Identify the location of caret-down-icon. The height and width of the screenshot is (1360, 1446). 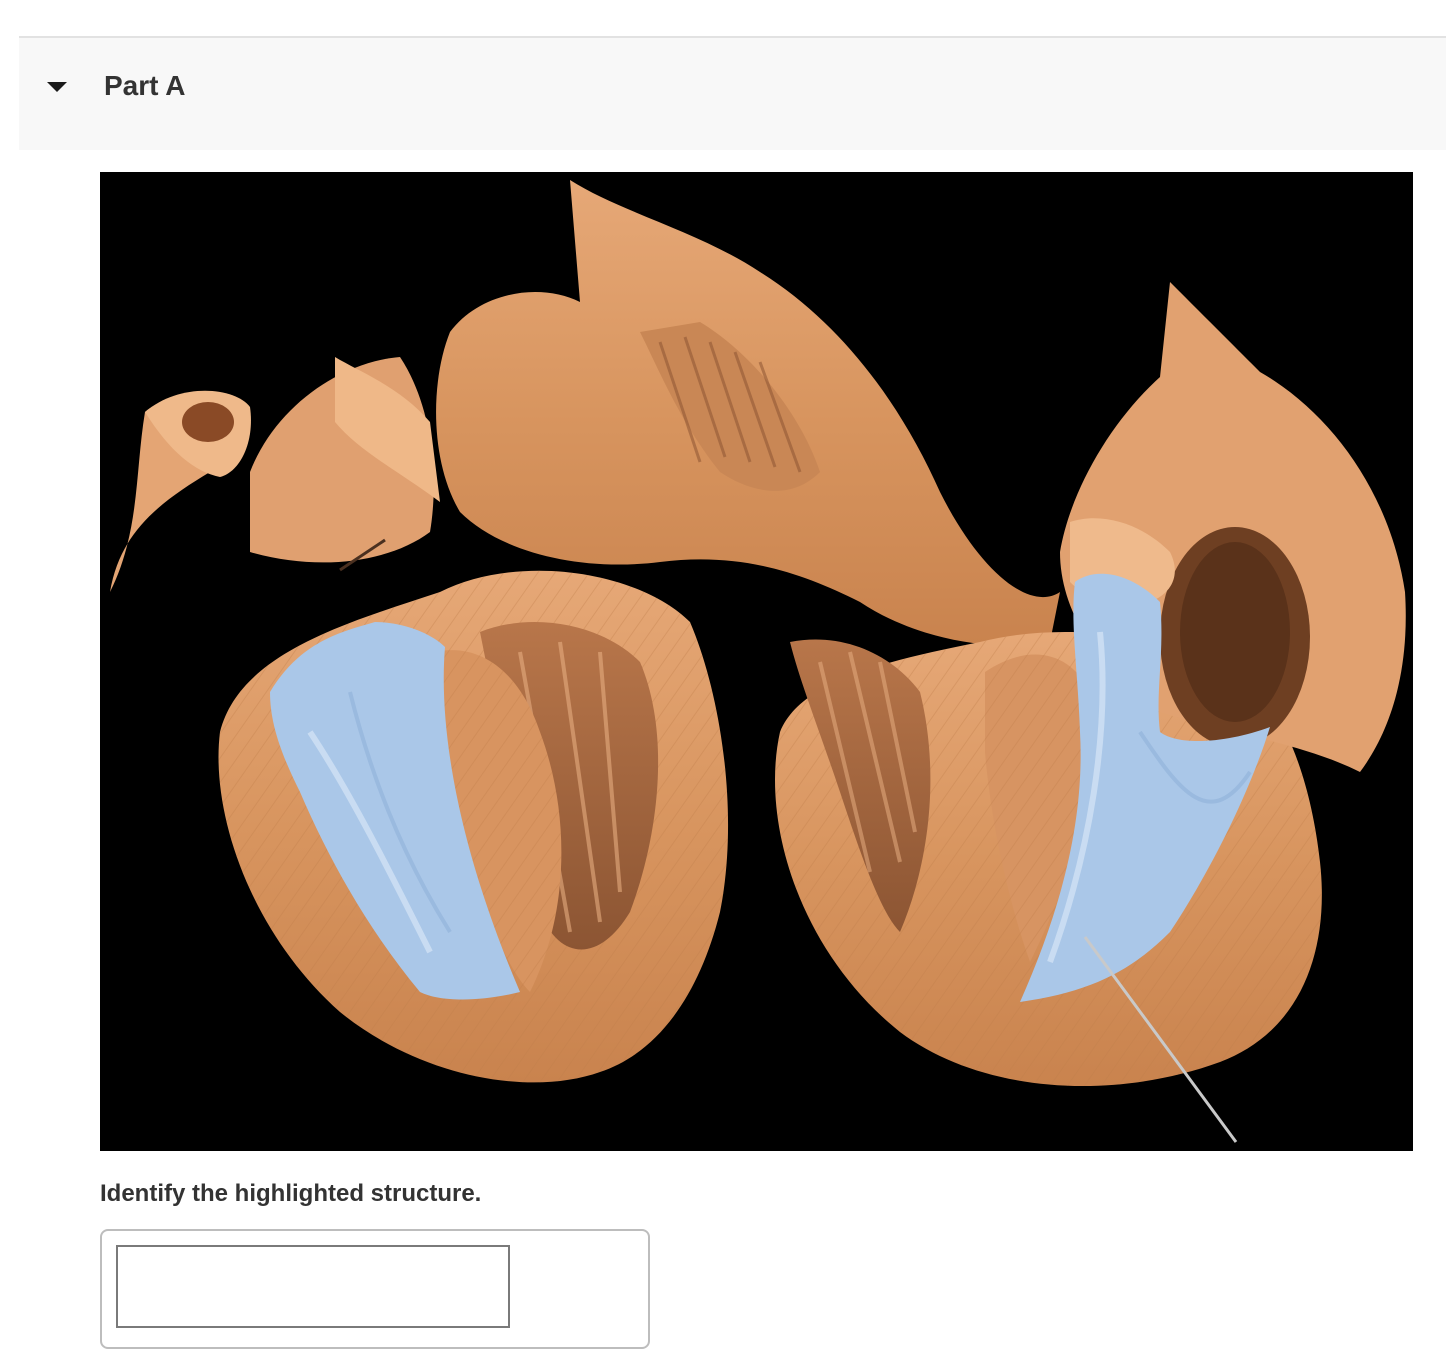
(57, 86).